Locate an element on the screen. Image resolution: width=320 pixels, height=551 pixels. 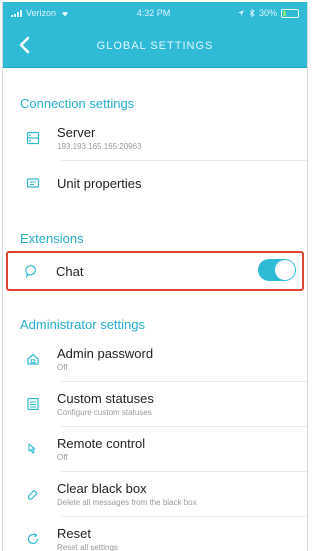
reset-subtitle: Reset all settings is located at coordinates (87, 547).